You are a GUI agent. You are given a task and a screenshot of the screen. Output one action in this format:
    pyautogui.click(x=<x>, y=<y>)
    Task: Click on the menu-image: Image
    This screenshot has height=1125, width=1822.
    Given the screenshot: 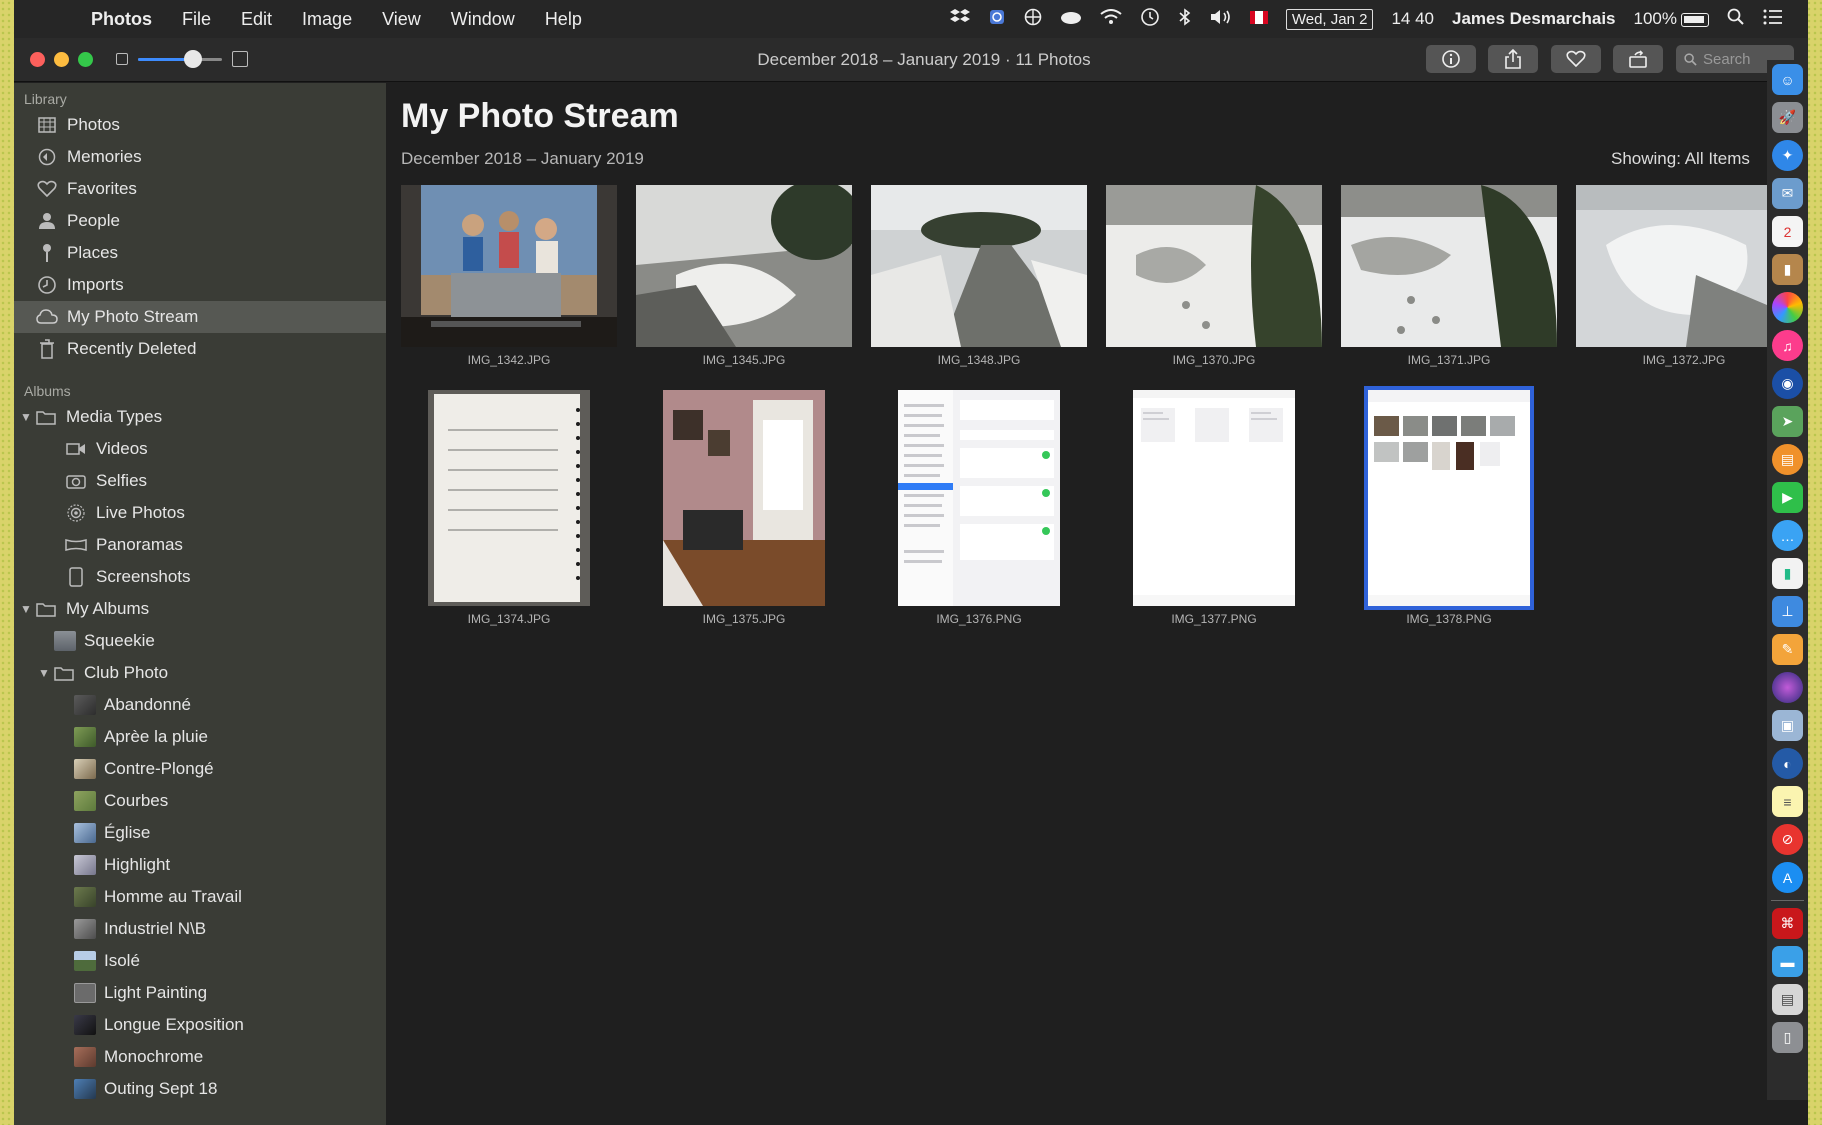 What is the action you would take?
    pyautogui.click(x=327, y=19)
    